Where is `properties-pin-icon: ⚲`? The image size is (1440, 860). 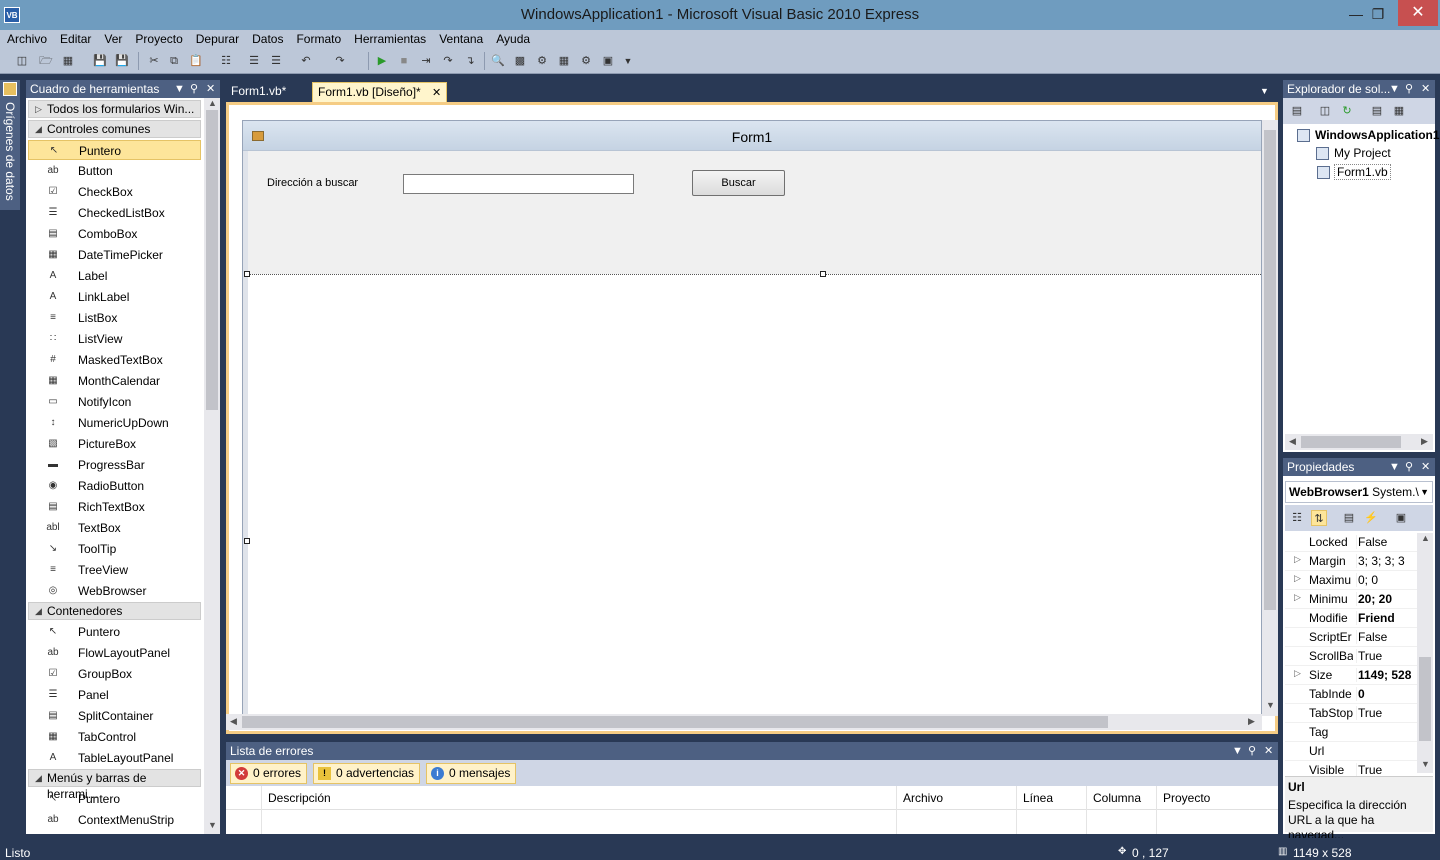
properties-pin-icon: ⚲ is located at coordinates (1409, 467).